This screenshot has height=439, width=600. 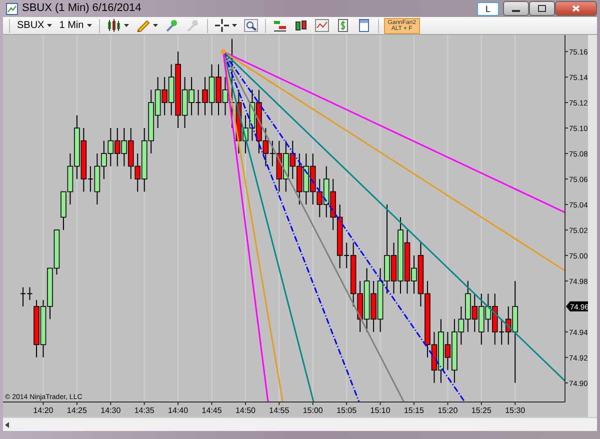 I want to click on time-label: 15:20, so click(x=448, y=410).